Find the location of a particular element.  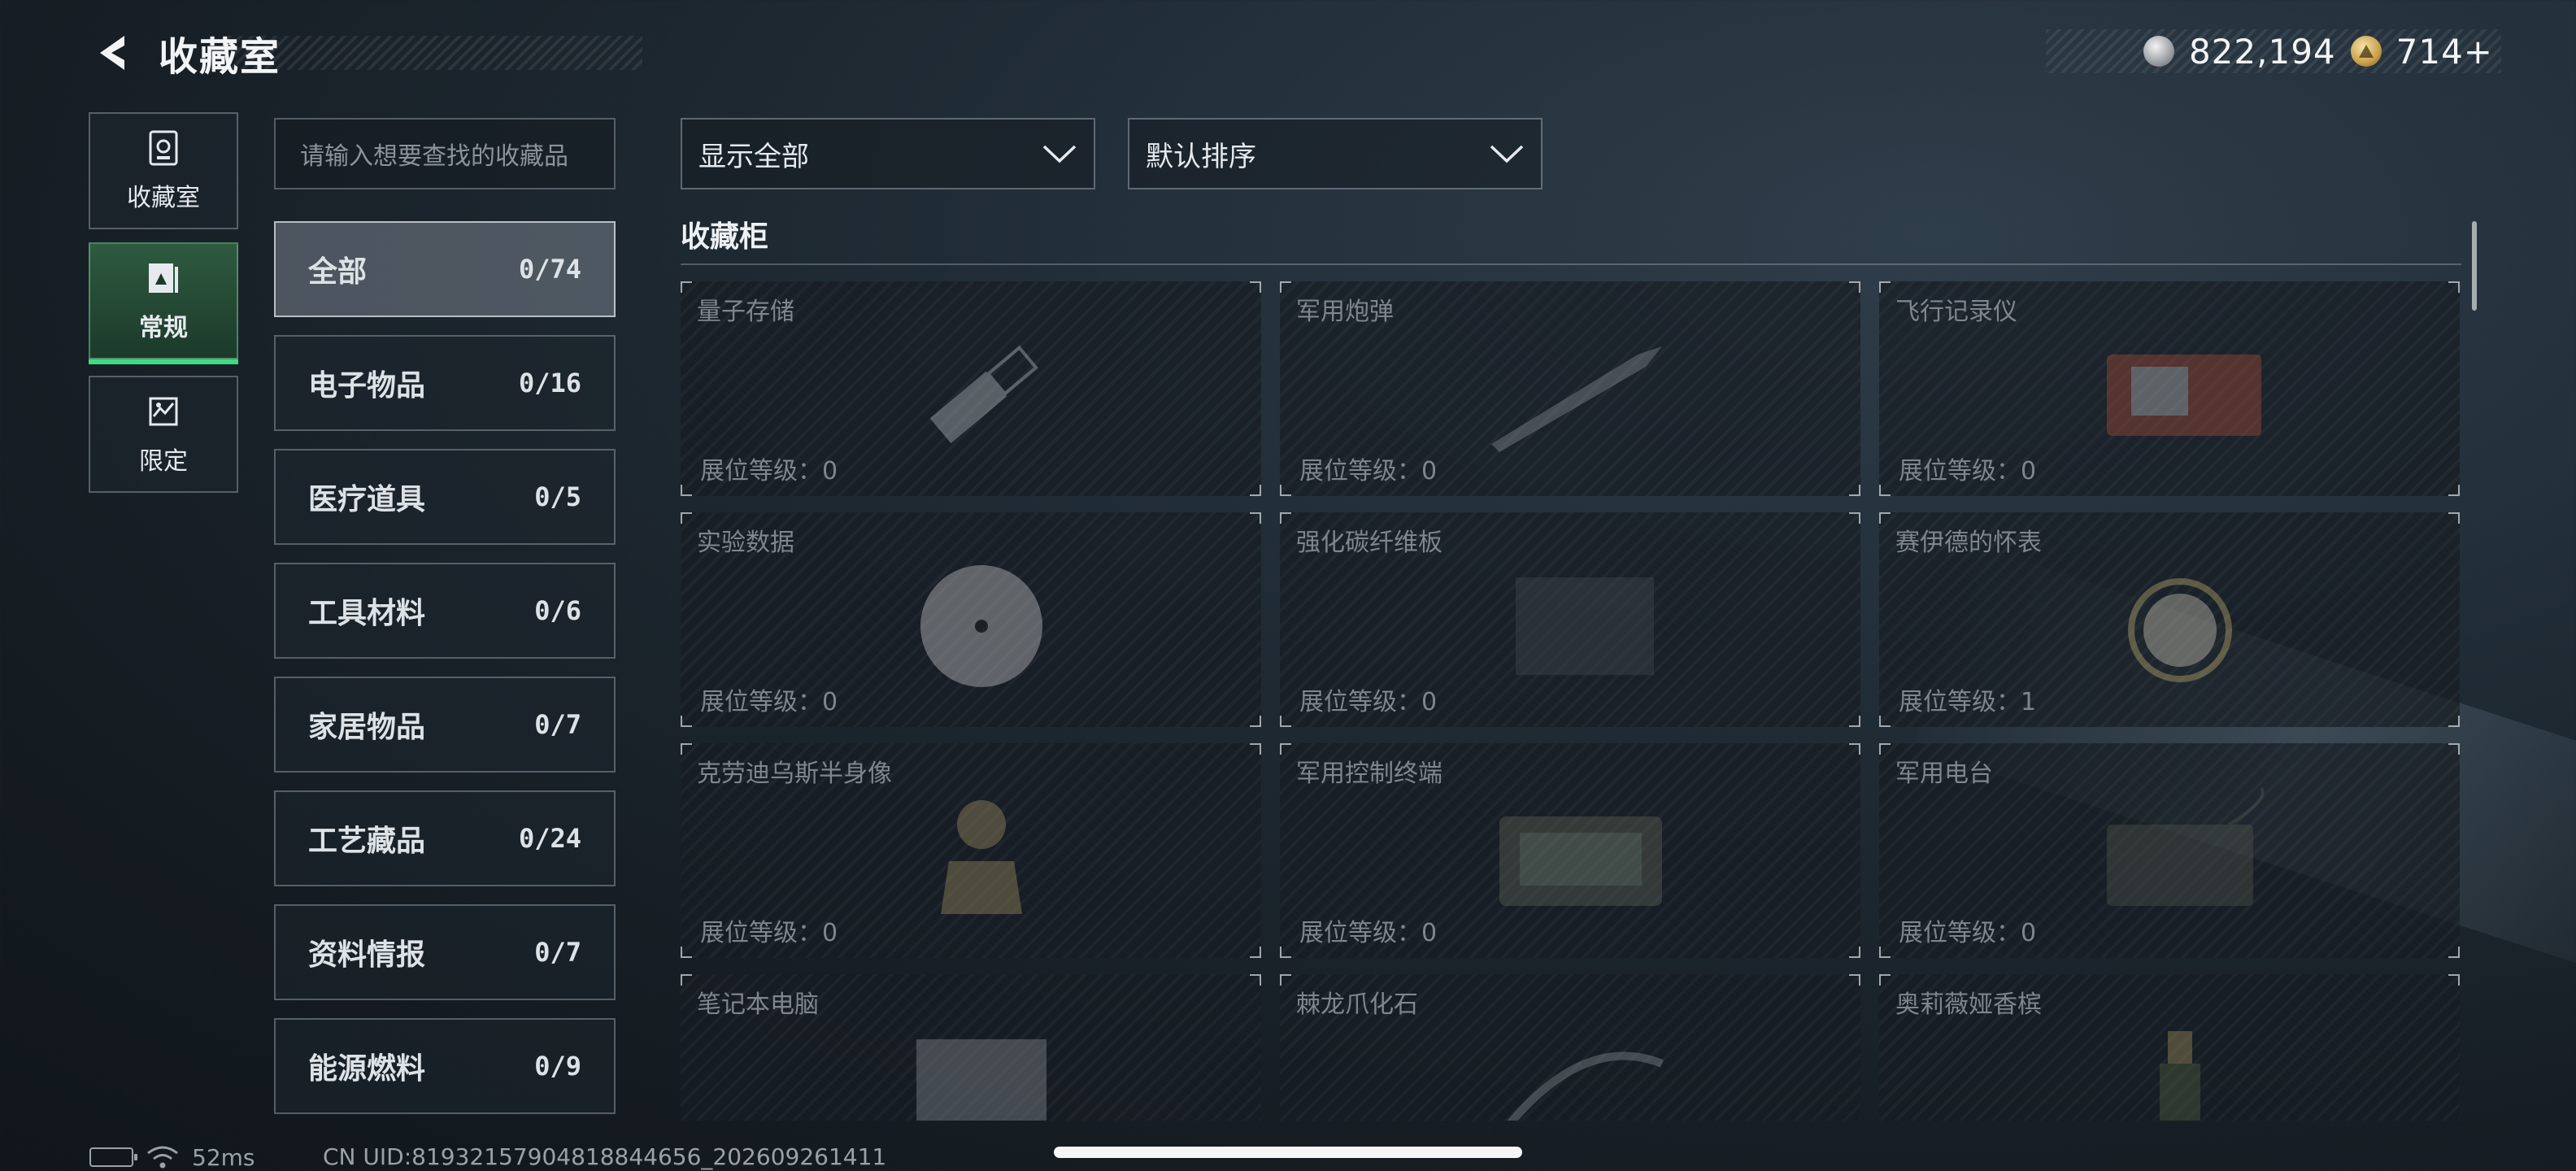

section-title: 收藏柜 is located at coordinates (725, 237).